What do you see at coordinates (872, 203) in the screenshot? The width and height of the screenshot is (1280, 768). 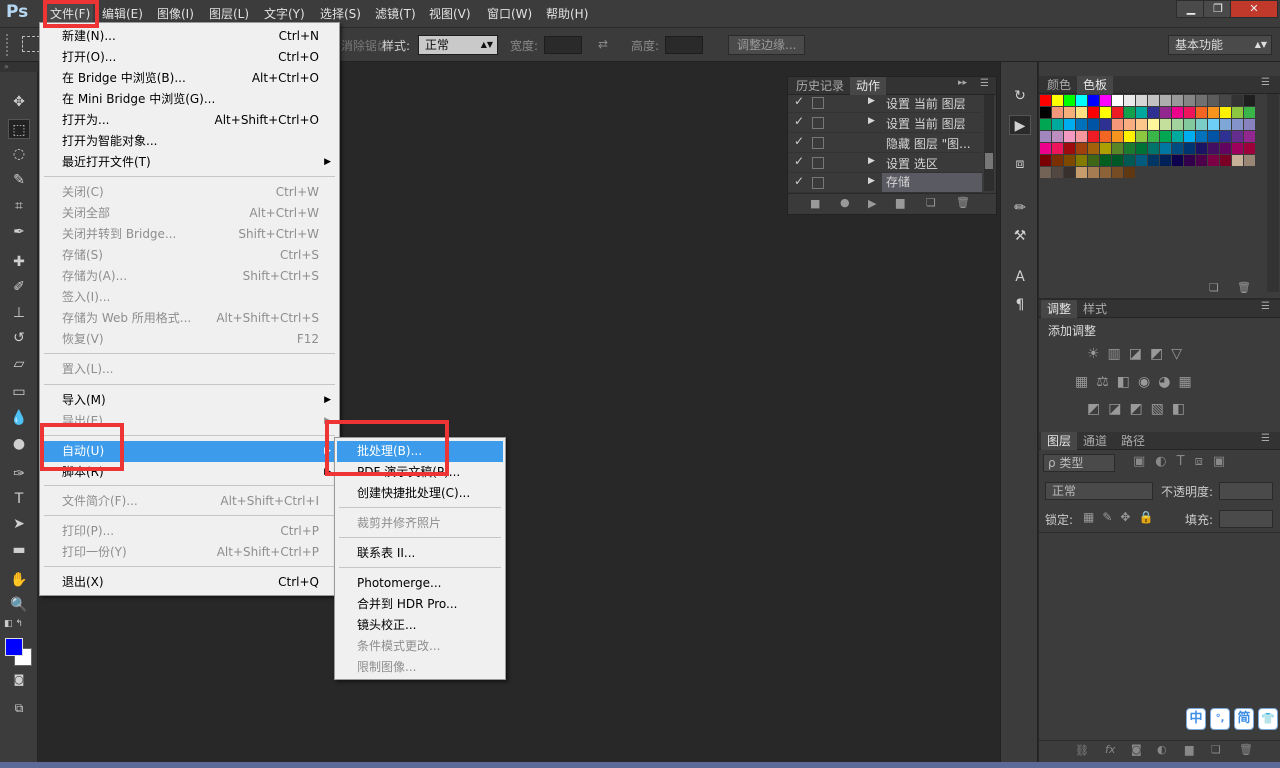 I see `play-icon: ▶` at bounding box center [872, 203].